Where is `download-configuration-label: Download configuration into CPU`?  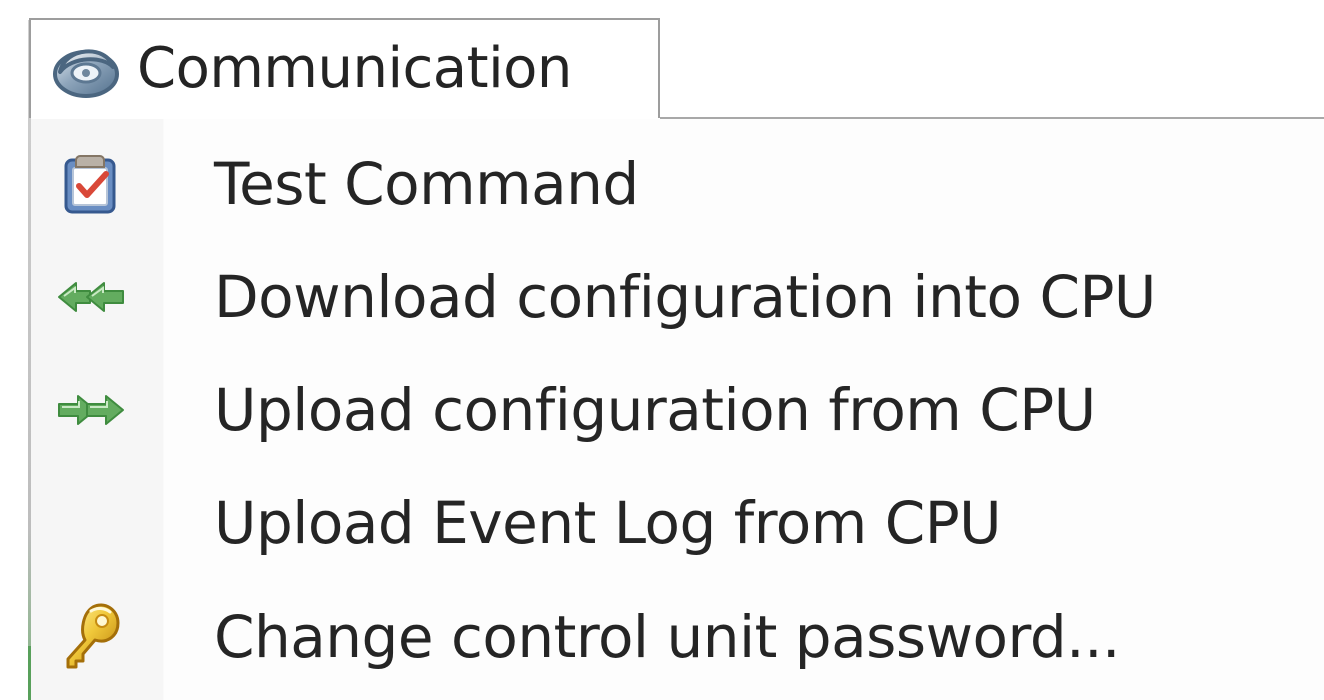 download-configuration-label: Download configuration into CPU is located at coordinates (685, 297).